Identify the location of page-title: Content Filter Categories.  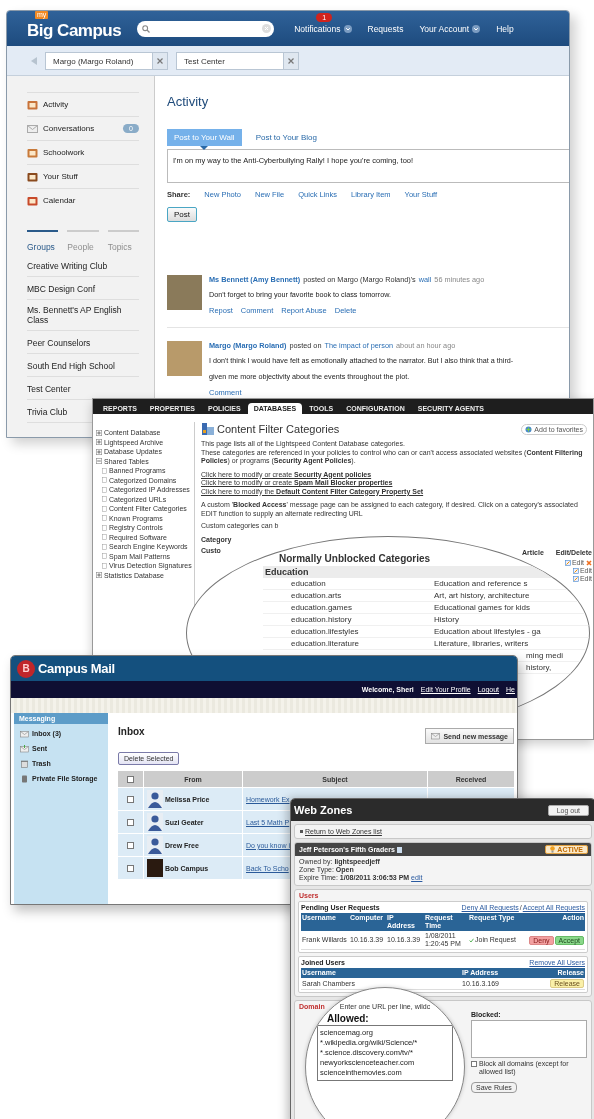
(278, 429).